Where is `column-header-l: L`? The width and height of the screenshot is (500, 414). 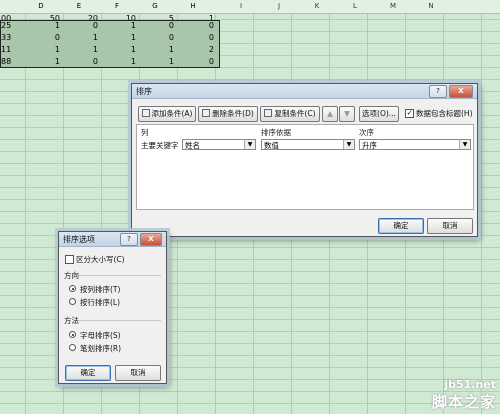 column-header-l: L is located at coordinates (355, 6).